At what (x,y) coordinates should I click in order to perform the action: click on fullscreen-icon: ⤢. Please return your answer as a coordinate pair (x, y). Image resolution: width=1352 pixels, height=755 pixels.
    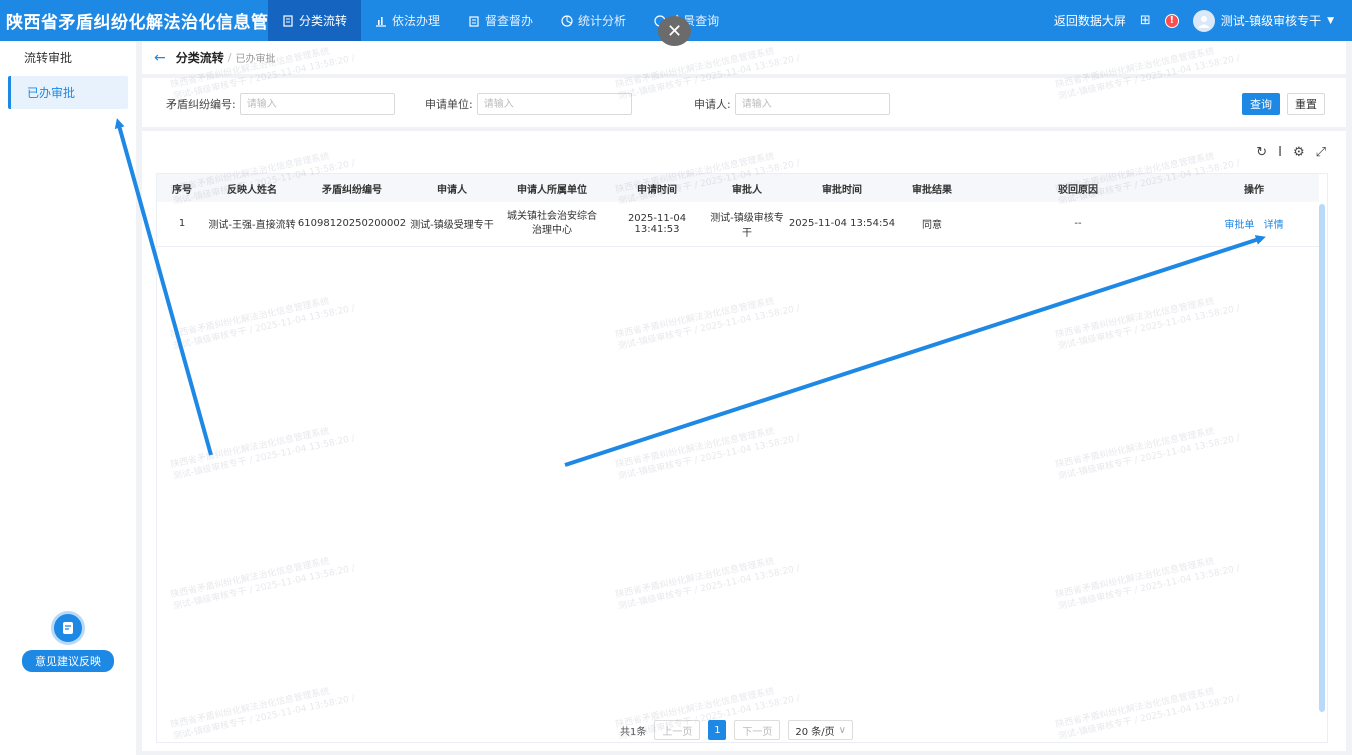
    Looking at the image, I should click on (1321, 152).